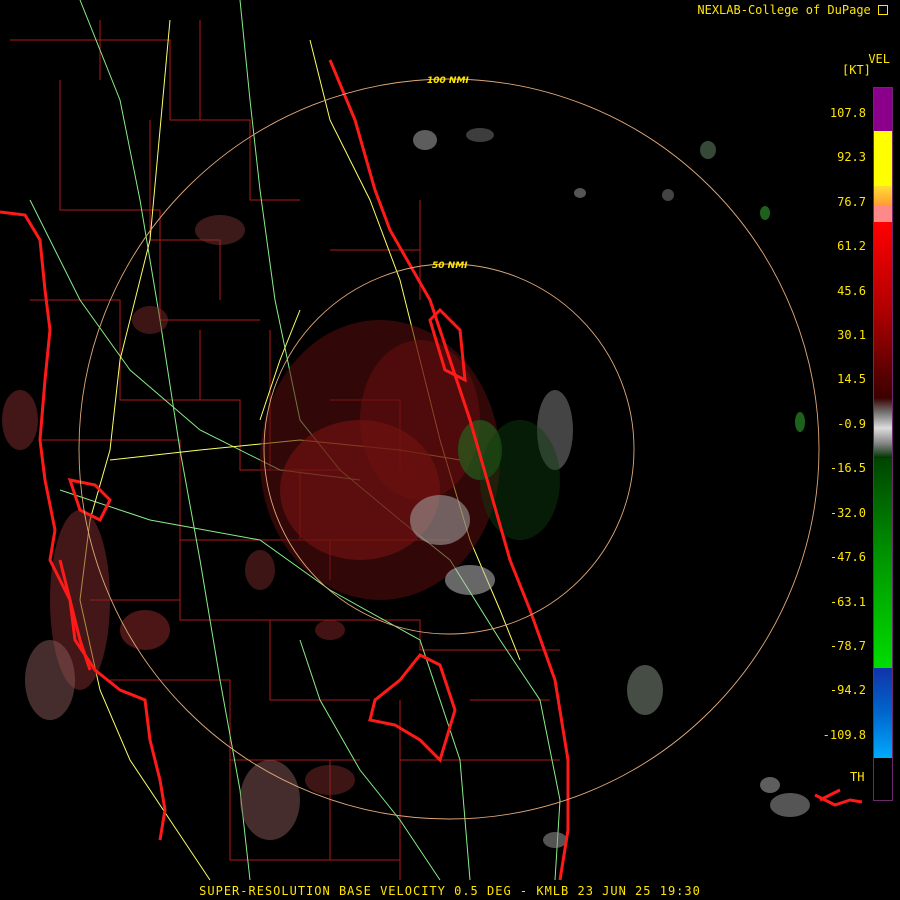 Image resolution: width=900 pixels, height=900 pixels. I want to click on unit-label: [KT], so click(856, 70).